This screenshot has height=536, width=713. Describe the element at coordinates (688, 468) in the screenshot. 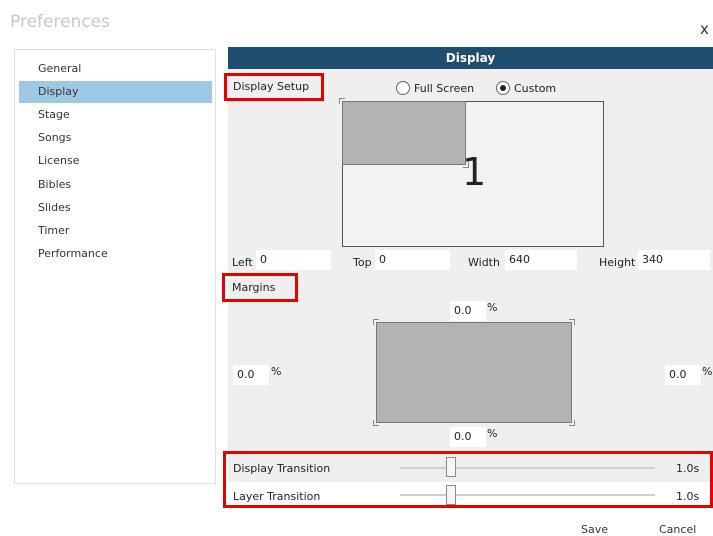

I see `display-transition-value: 1.0s` at that location.